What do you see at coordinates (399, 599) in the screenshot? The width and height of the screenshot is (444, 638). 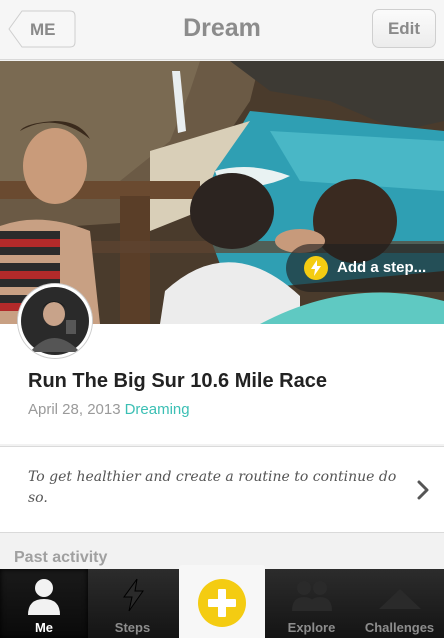 I see `mountain-icon` at bounding box center [399, 599].